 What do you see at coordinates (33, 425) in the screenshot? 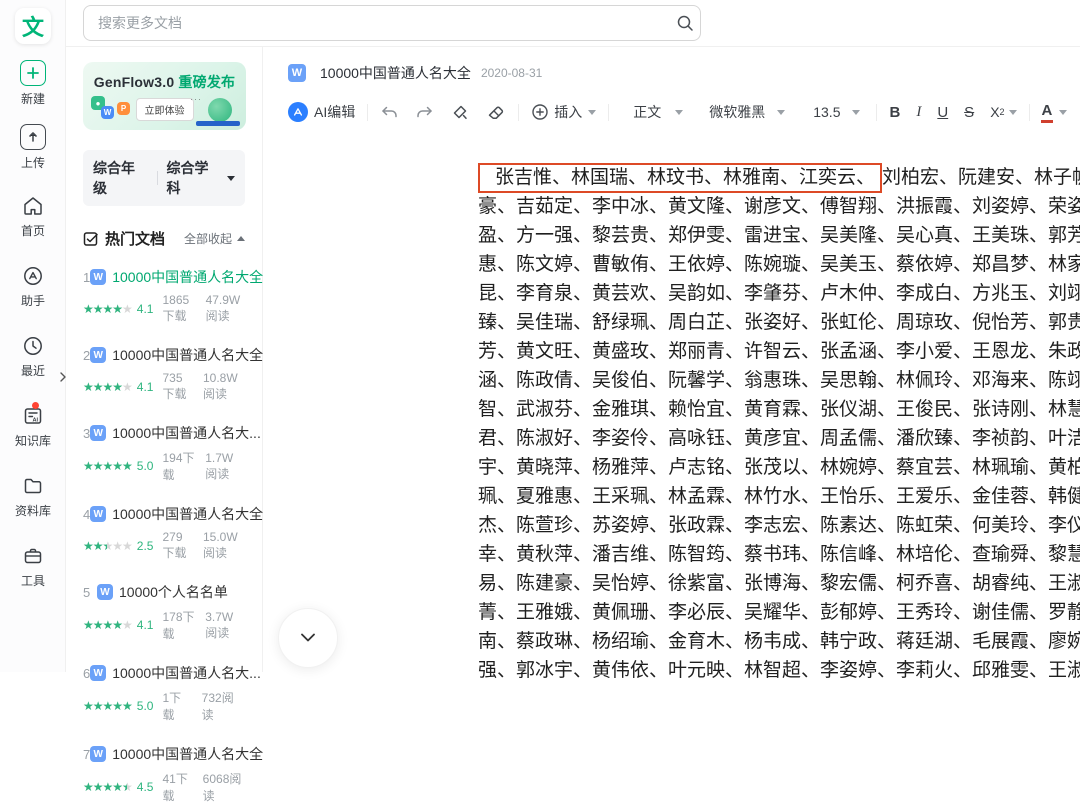
I see `rail-item-knowledge: AI 知识库` at bounding box center [33, 425].